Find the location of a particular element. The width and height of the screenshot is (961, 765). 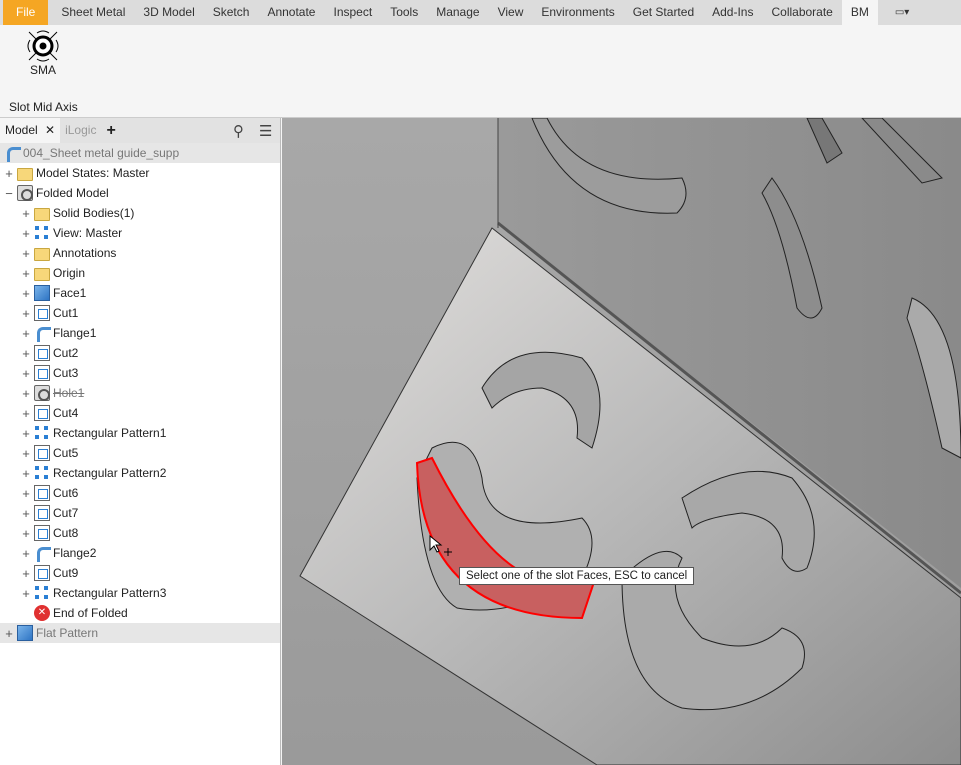

browser-item: + Cut4 is located at coordinates (140, 413).